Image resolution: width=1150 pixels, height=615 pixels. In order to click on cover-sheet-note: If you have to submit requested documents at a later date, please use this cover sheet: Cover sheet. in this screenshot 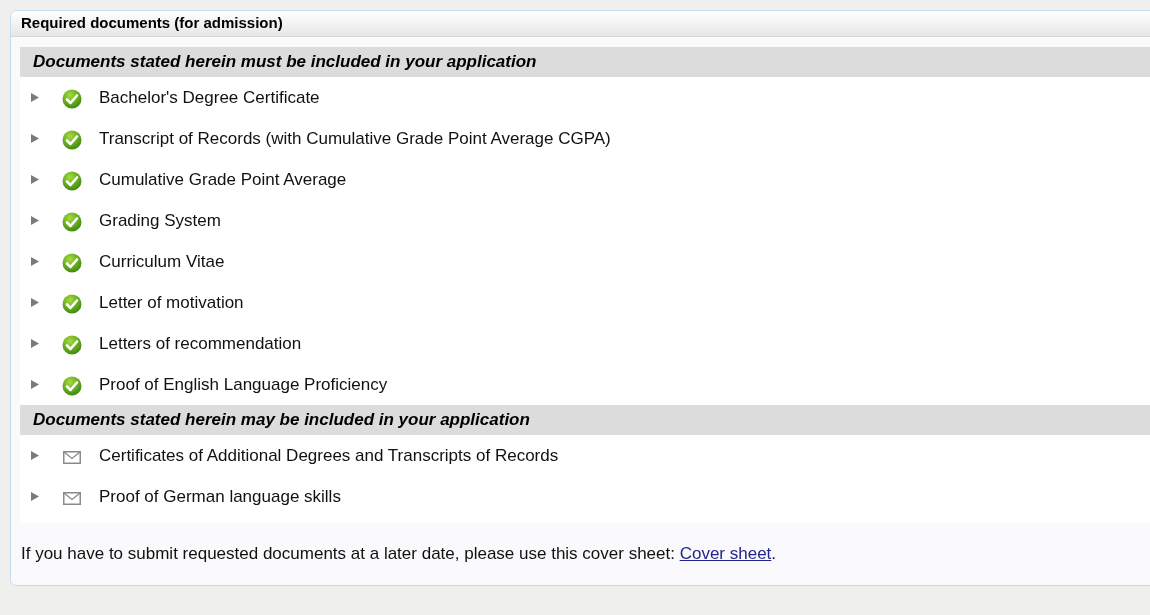, I will do `click(399, 554)`.